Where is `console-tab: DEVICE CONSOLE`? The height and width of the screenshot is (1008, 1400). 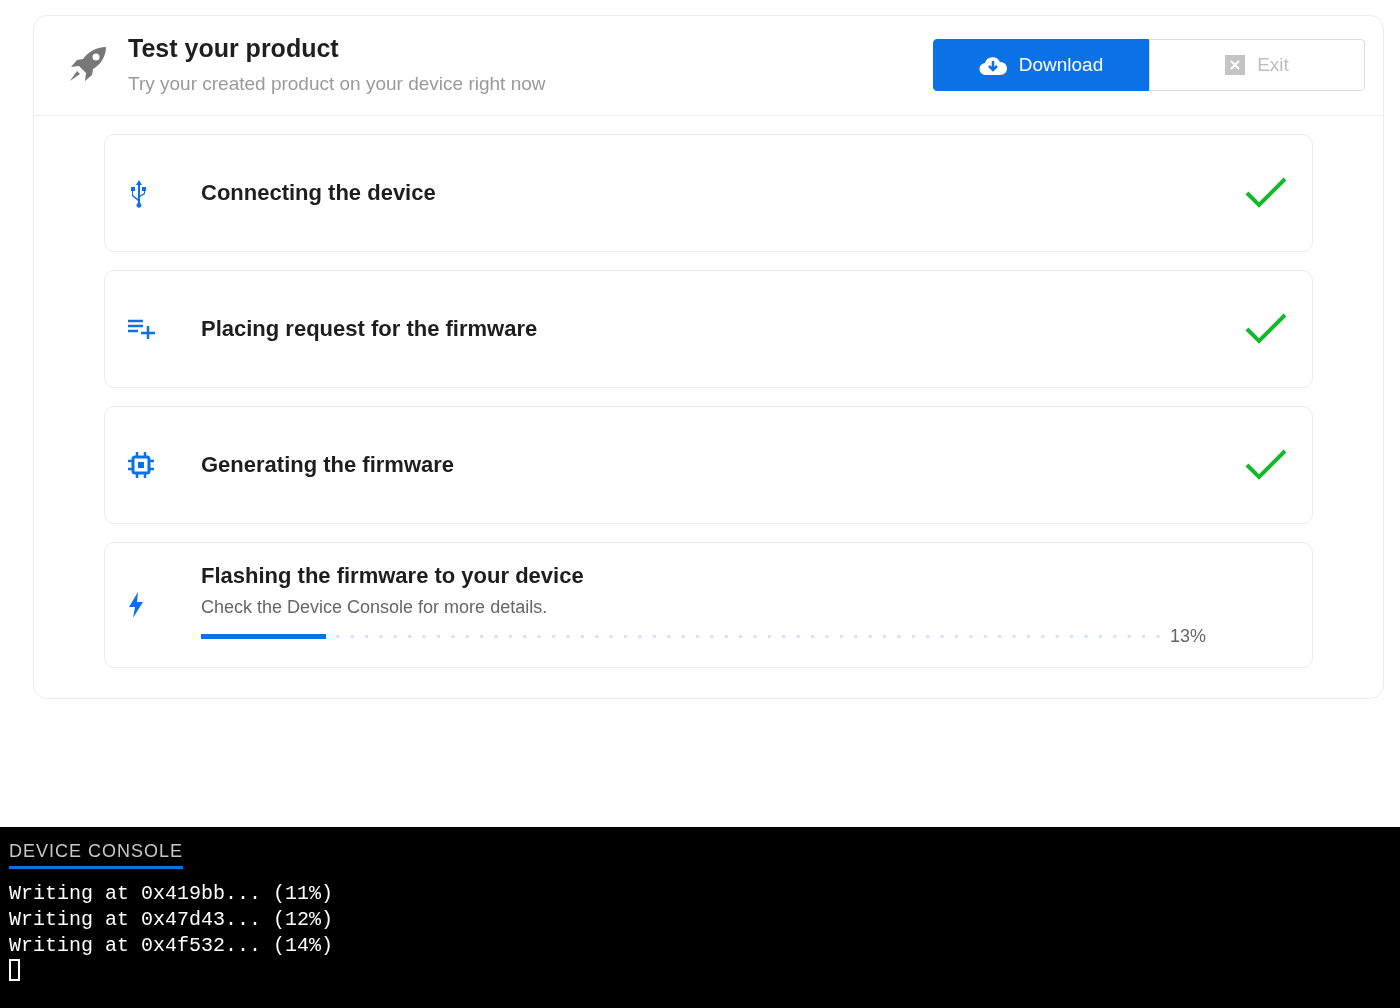
console-tab: DEVICE CONSOLE is located at coordinates (96, 855).